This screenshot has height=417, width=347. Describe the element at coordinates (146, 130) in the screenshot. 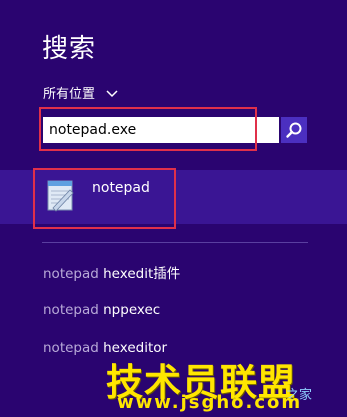

I see `search-input` at that location.